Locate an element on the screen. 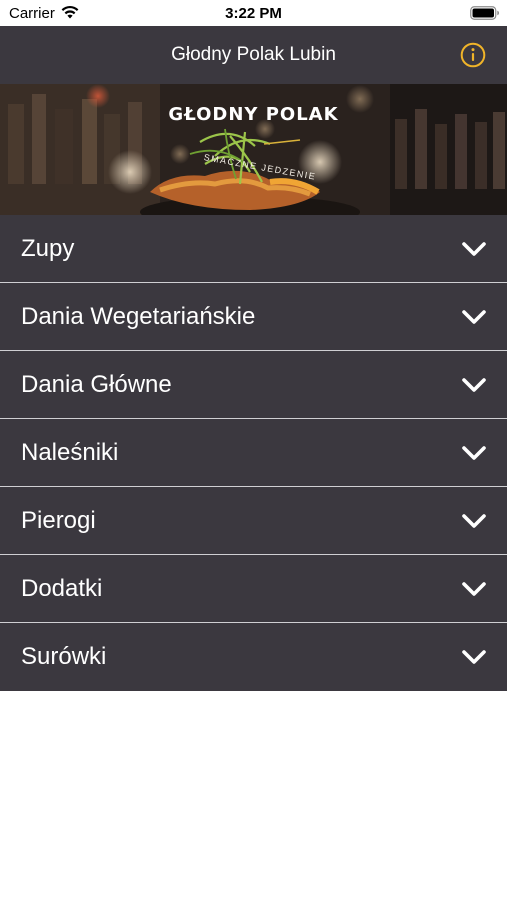 Image resolution: width=507 pixels, height=900 pixels. category-label: Naleśniki is located at coordinates (70, 452).